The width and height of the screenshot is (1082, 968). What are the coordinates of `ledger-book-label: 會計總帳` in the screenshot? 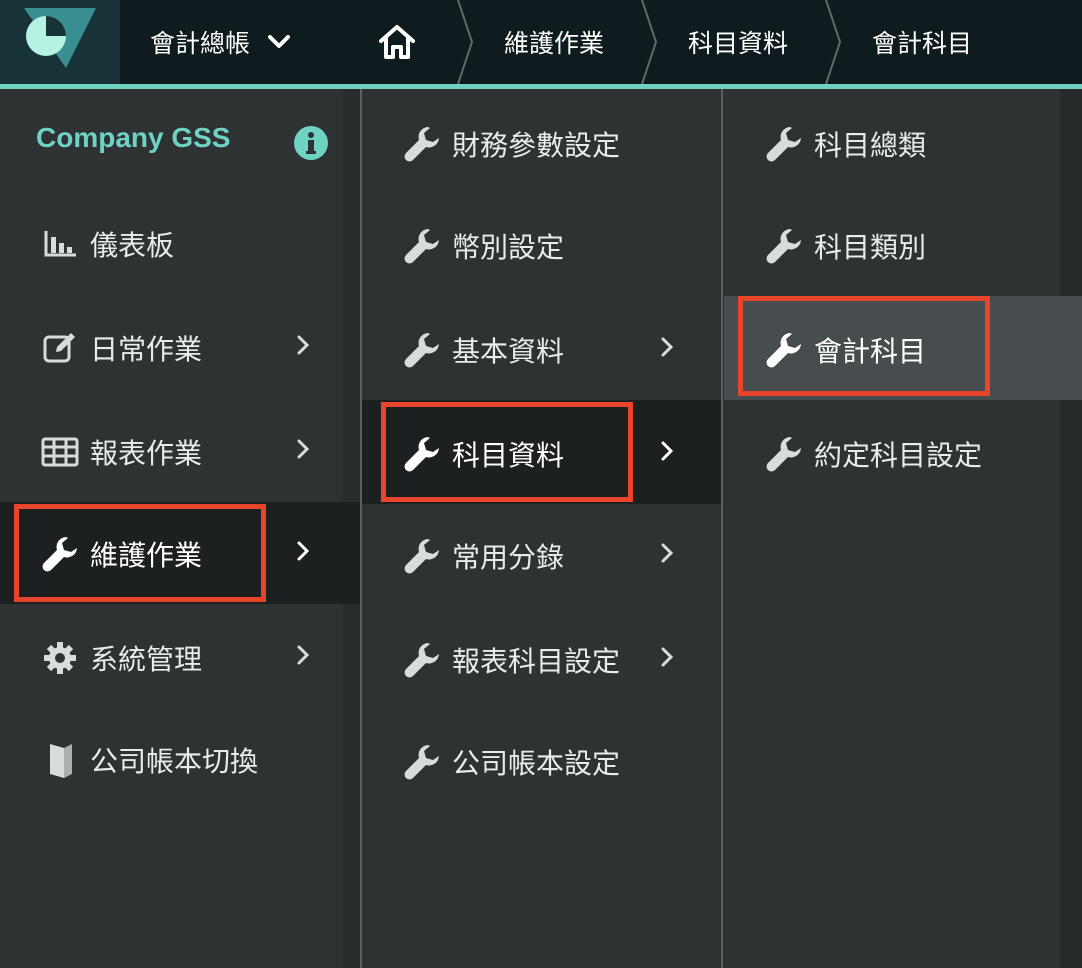 It's located at (200, 43).